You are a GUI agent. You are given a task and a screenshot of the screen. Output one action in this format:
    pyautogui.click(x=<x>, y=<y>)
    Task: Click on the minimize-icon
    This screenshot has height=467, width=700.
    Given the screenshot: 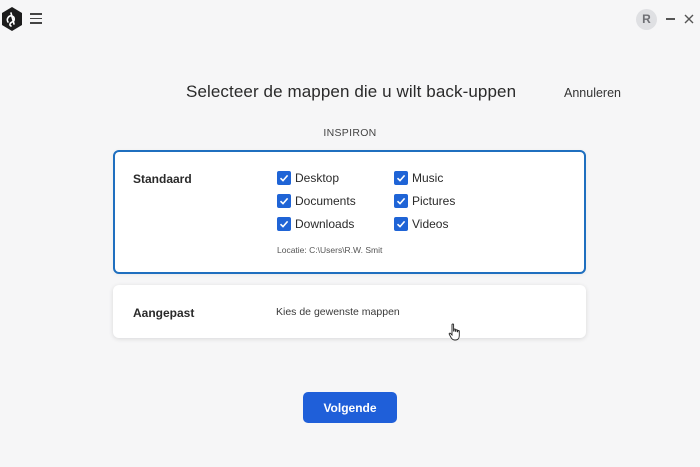 What is the action you would take?
    pyautogui.click(x=670, y=19)
    